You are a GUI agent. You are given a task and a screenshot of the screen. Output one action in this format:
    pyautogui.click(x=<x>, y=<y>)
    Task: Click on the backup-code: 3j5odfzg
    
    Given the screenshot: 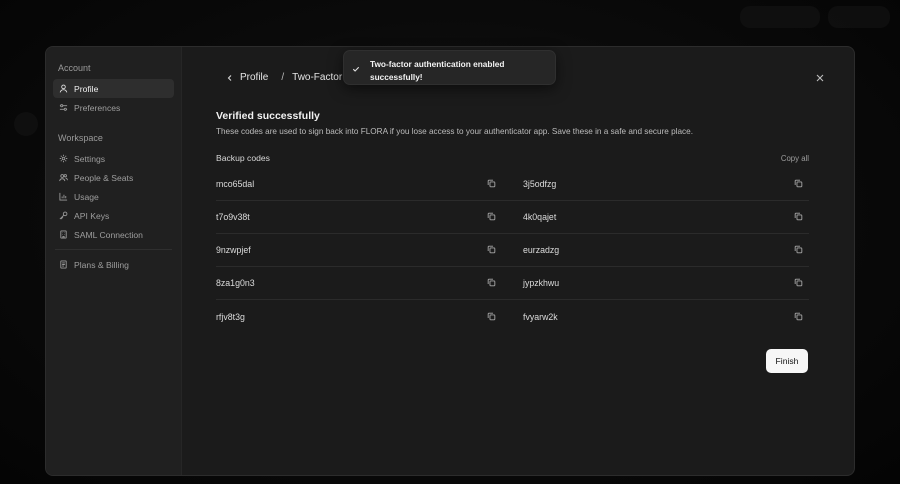 What is the action you would take?
    pyautogui.click(x=540, y=184)
    